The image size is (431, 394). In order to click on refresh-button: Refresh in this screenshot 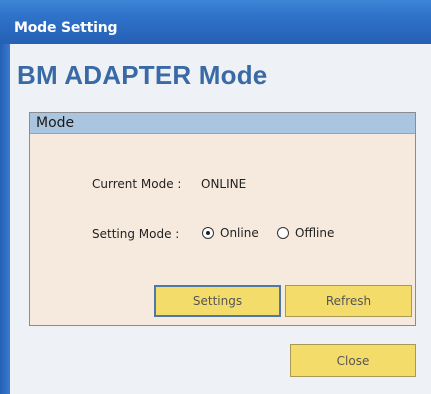, I will do `click(348, 301)`.